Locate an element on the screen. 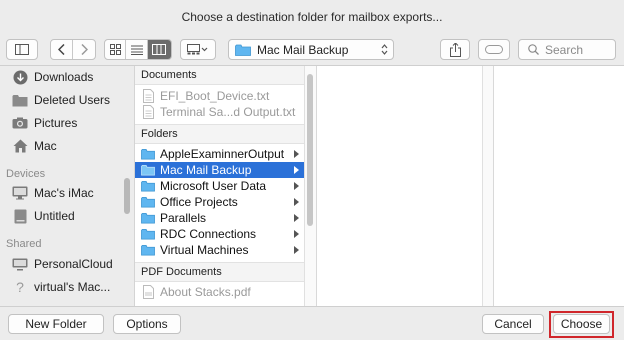  sidebar-item-label: Downloads is located at coordinates (64, 77).